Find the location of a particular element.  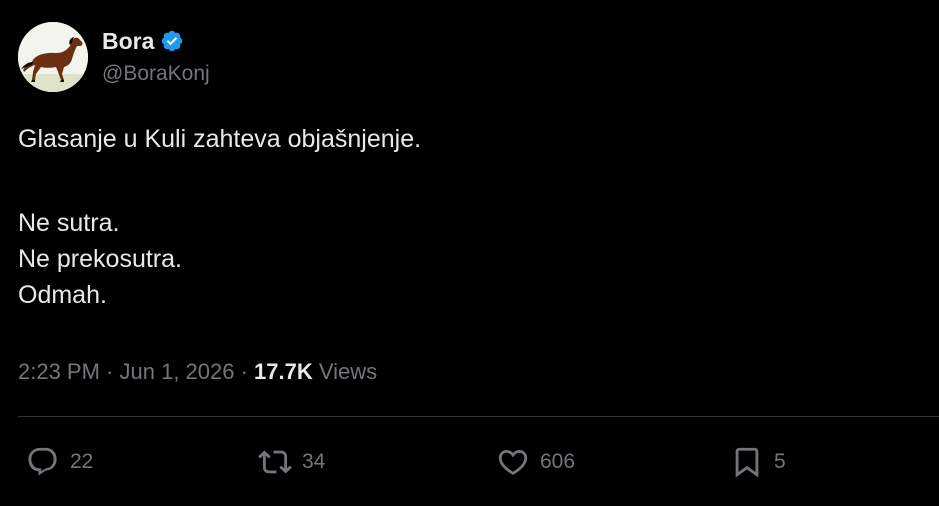

tweet-meta: 2:23 PM · Jun 1, 2026 · 17.7K Views is located at coordinates (197, 372).